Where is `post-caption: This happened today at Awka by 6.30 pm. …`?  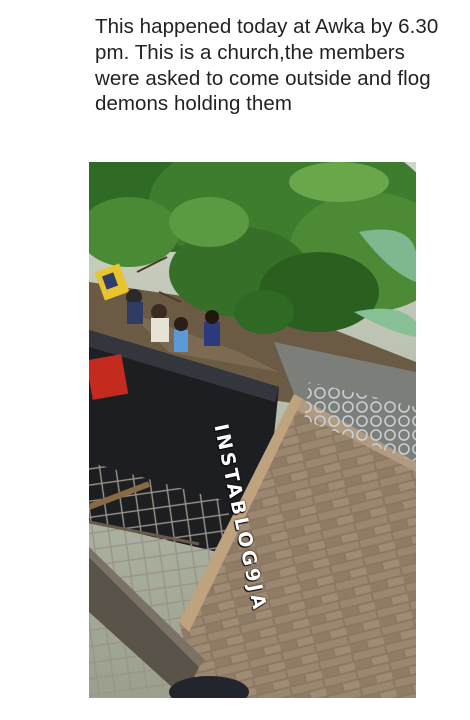
post-caption: This happened today at Awka by 6.30 pm. … is located at coordinates (267, 65).